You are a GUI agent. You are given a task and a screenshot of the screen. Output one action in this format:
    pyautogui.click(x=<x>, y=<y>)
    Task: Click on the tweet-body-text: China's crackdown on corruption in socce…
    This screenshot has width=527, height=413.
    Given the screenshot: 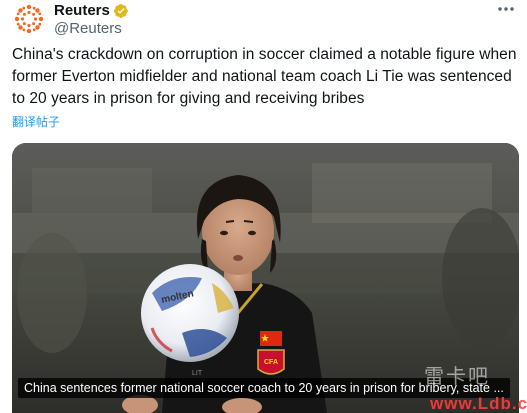 What is the action you would take?
    pyautogui.click(x=264, y=76)
    